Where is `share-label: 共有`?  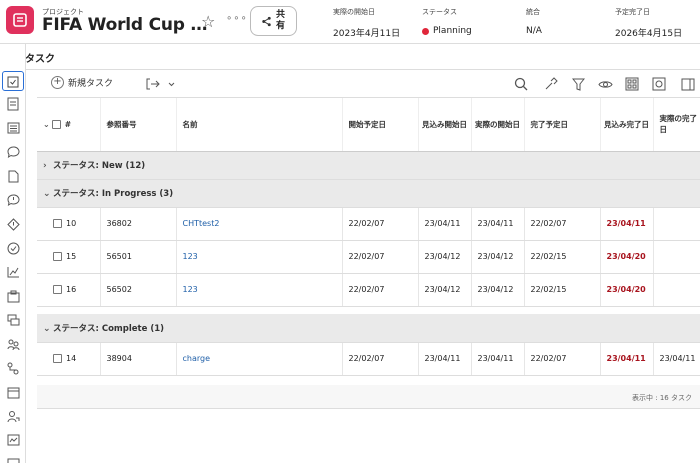 share-label: 共有 is located at coordinates (280, 20).